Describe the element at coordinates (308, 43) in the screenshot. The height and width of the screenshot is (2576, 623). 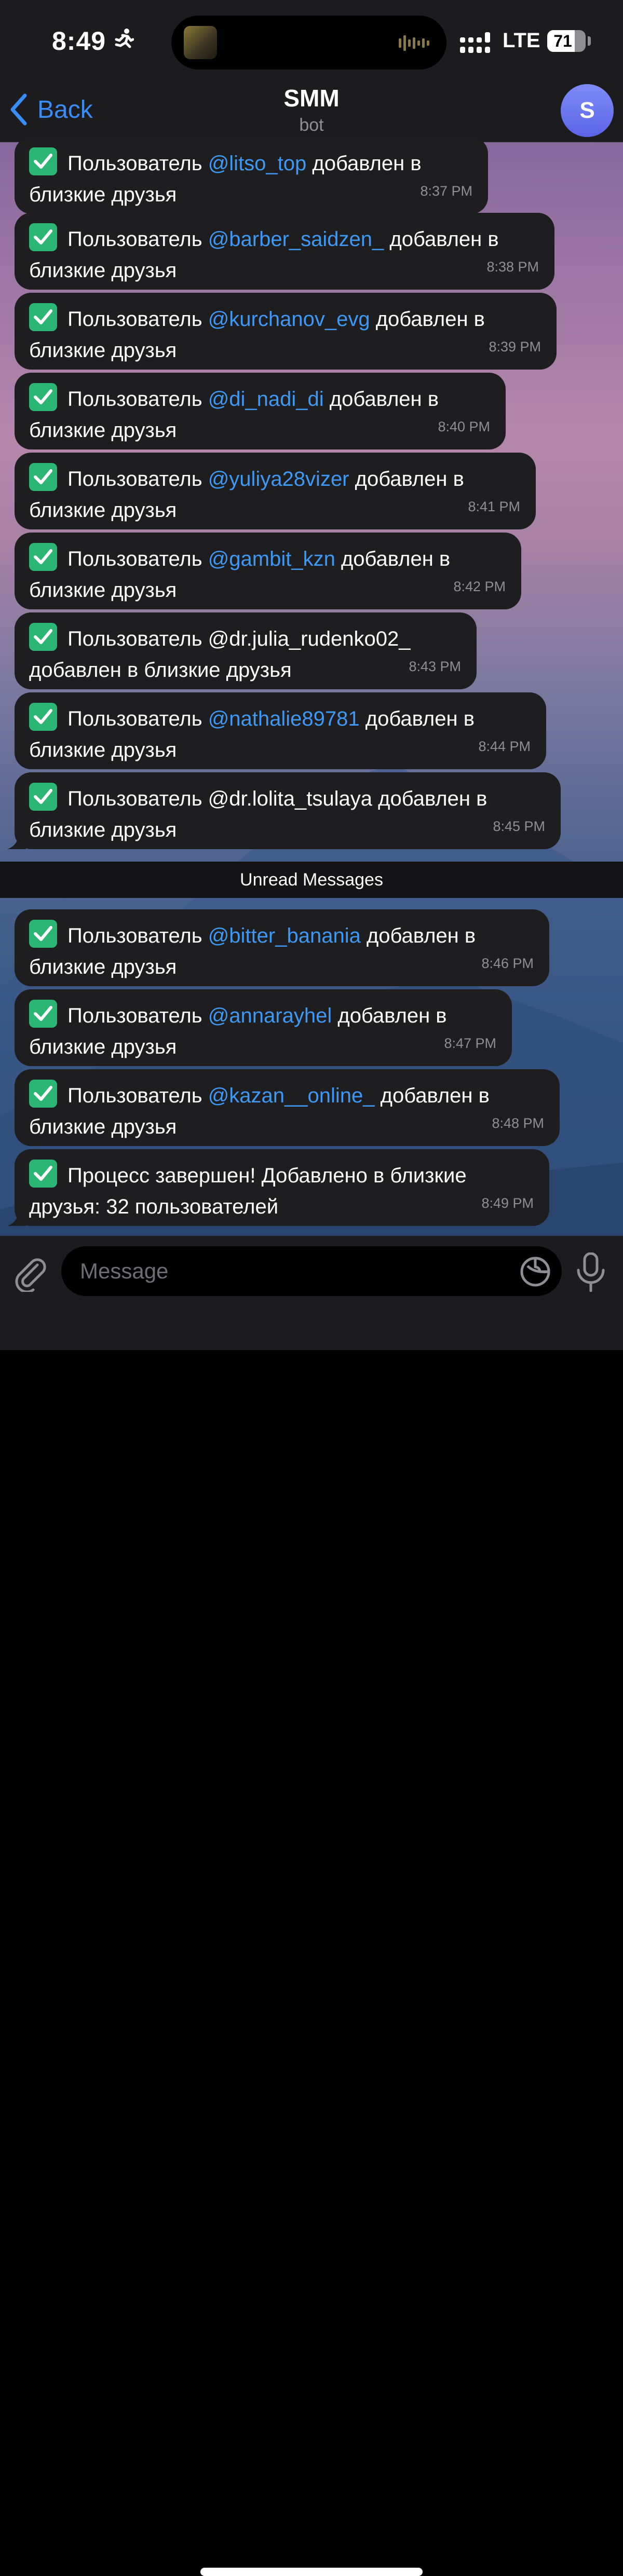
I see `dynamic-island` at that location.